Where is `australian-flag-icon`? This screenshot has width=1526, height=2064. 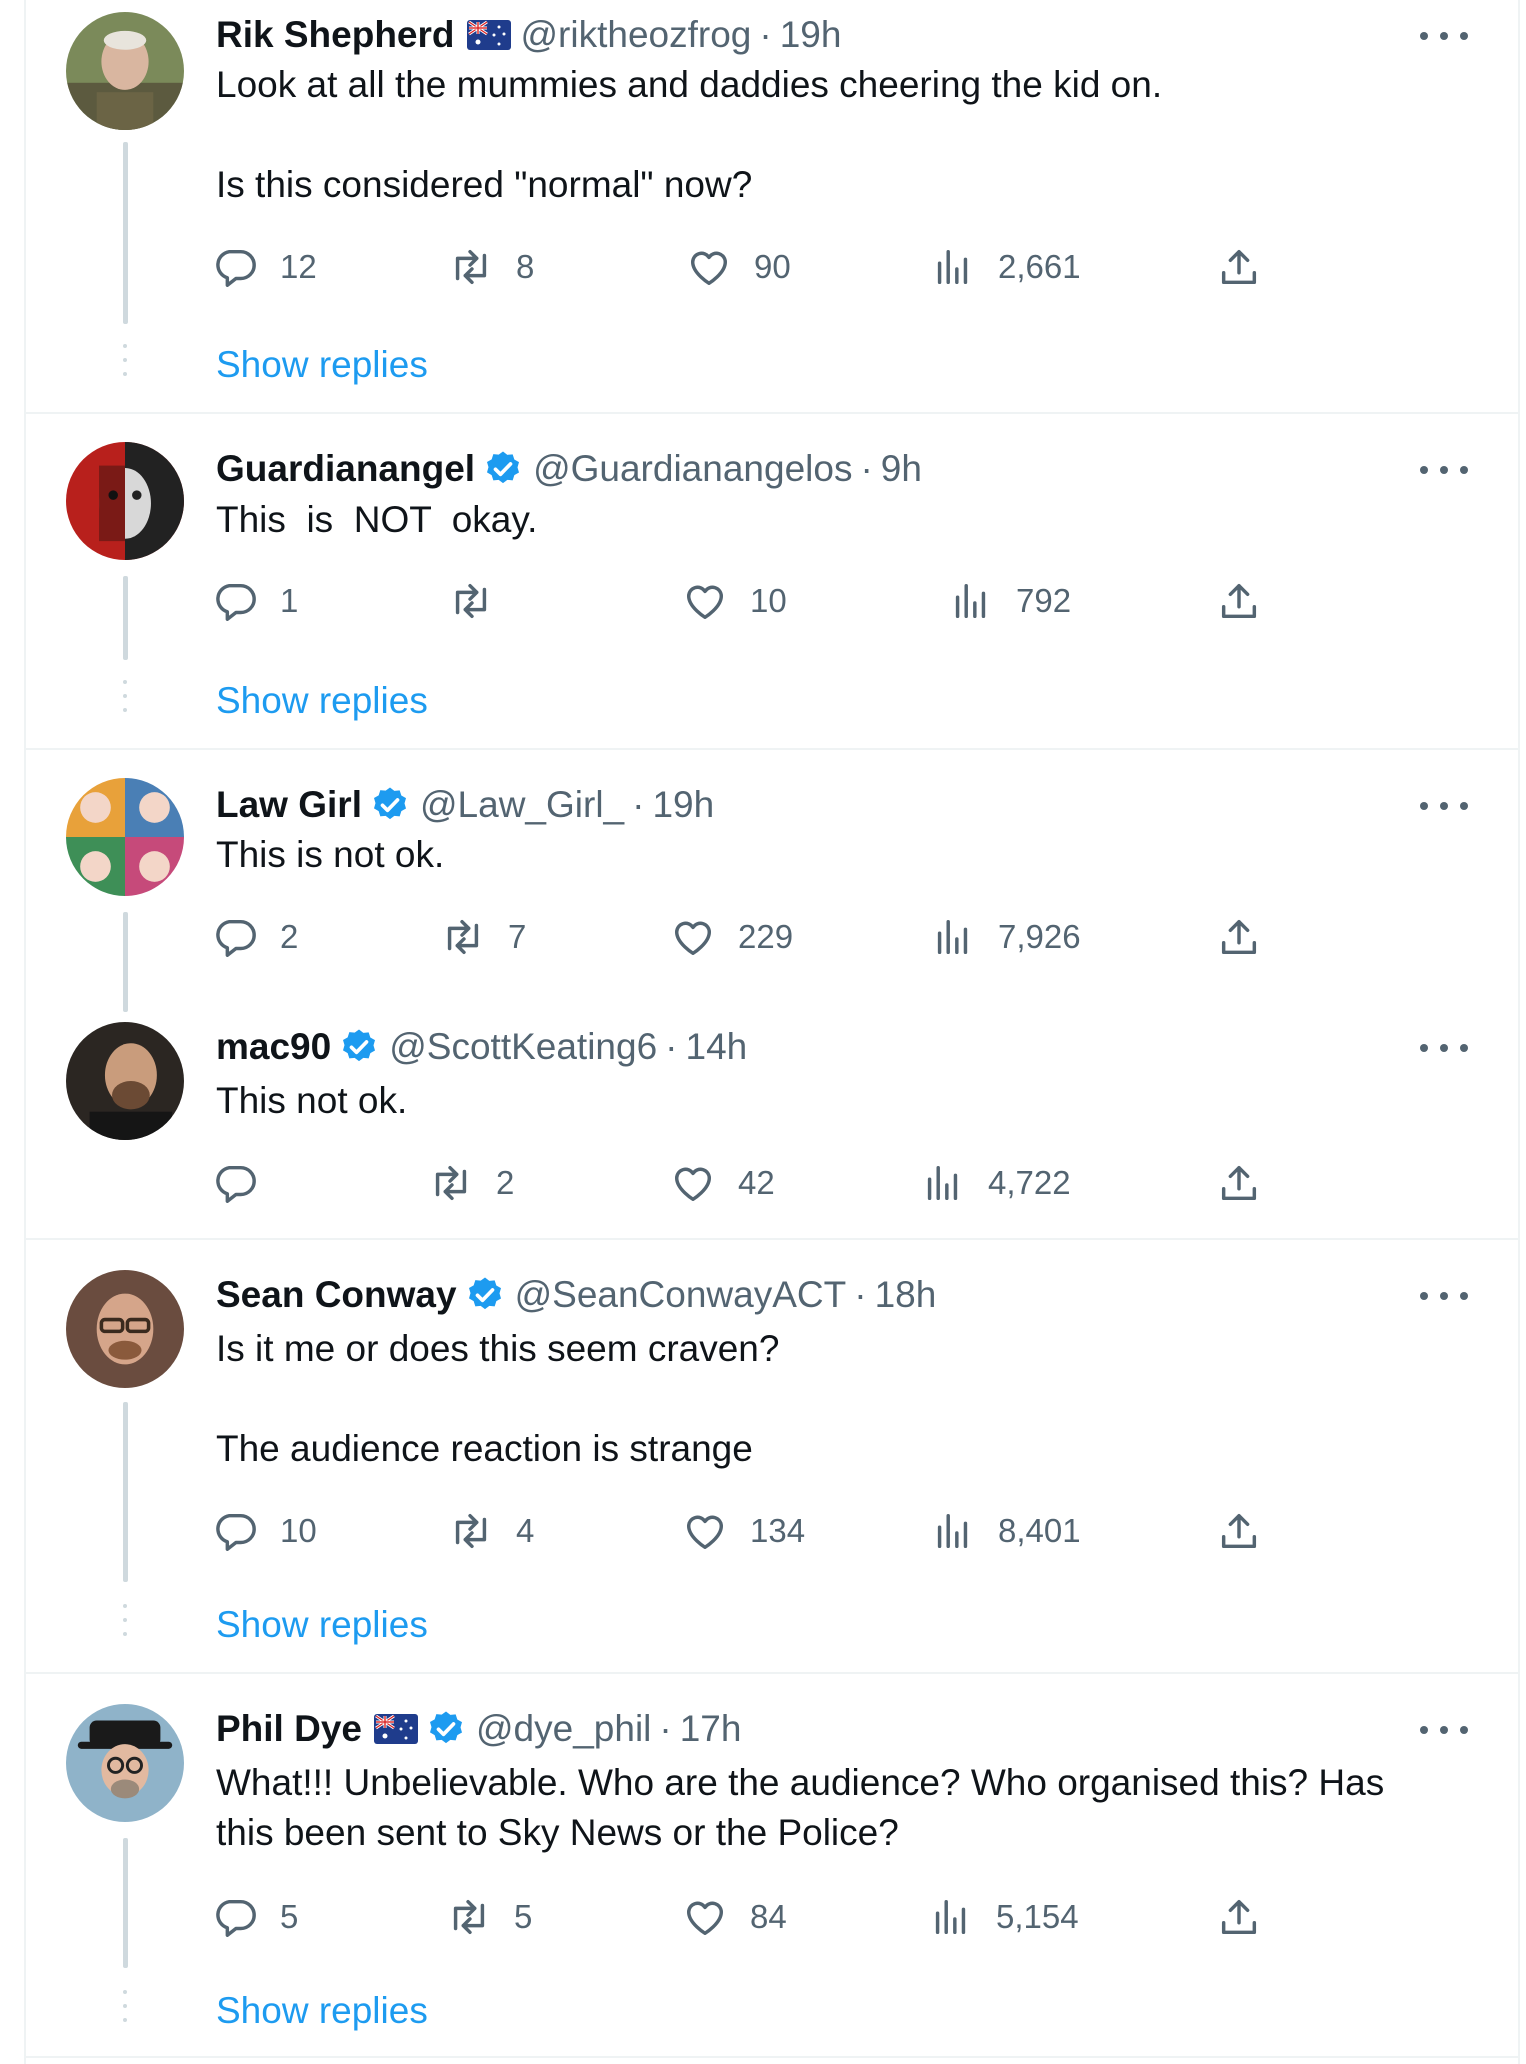 australian-flag-icon is located at coordinates (396, 1729).